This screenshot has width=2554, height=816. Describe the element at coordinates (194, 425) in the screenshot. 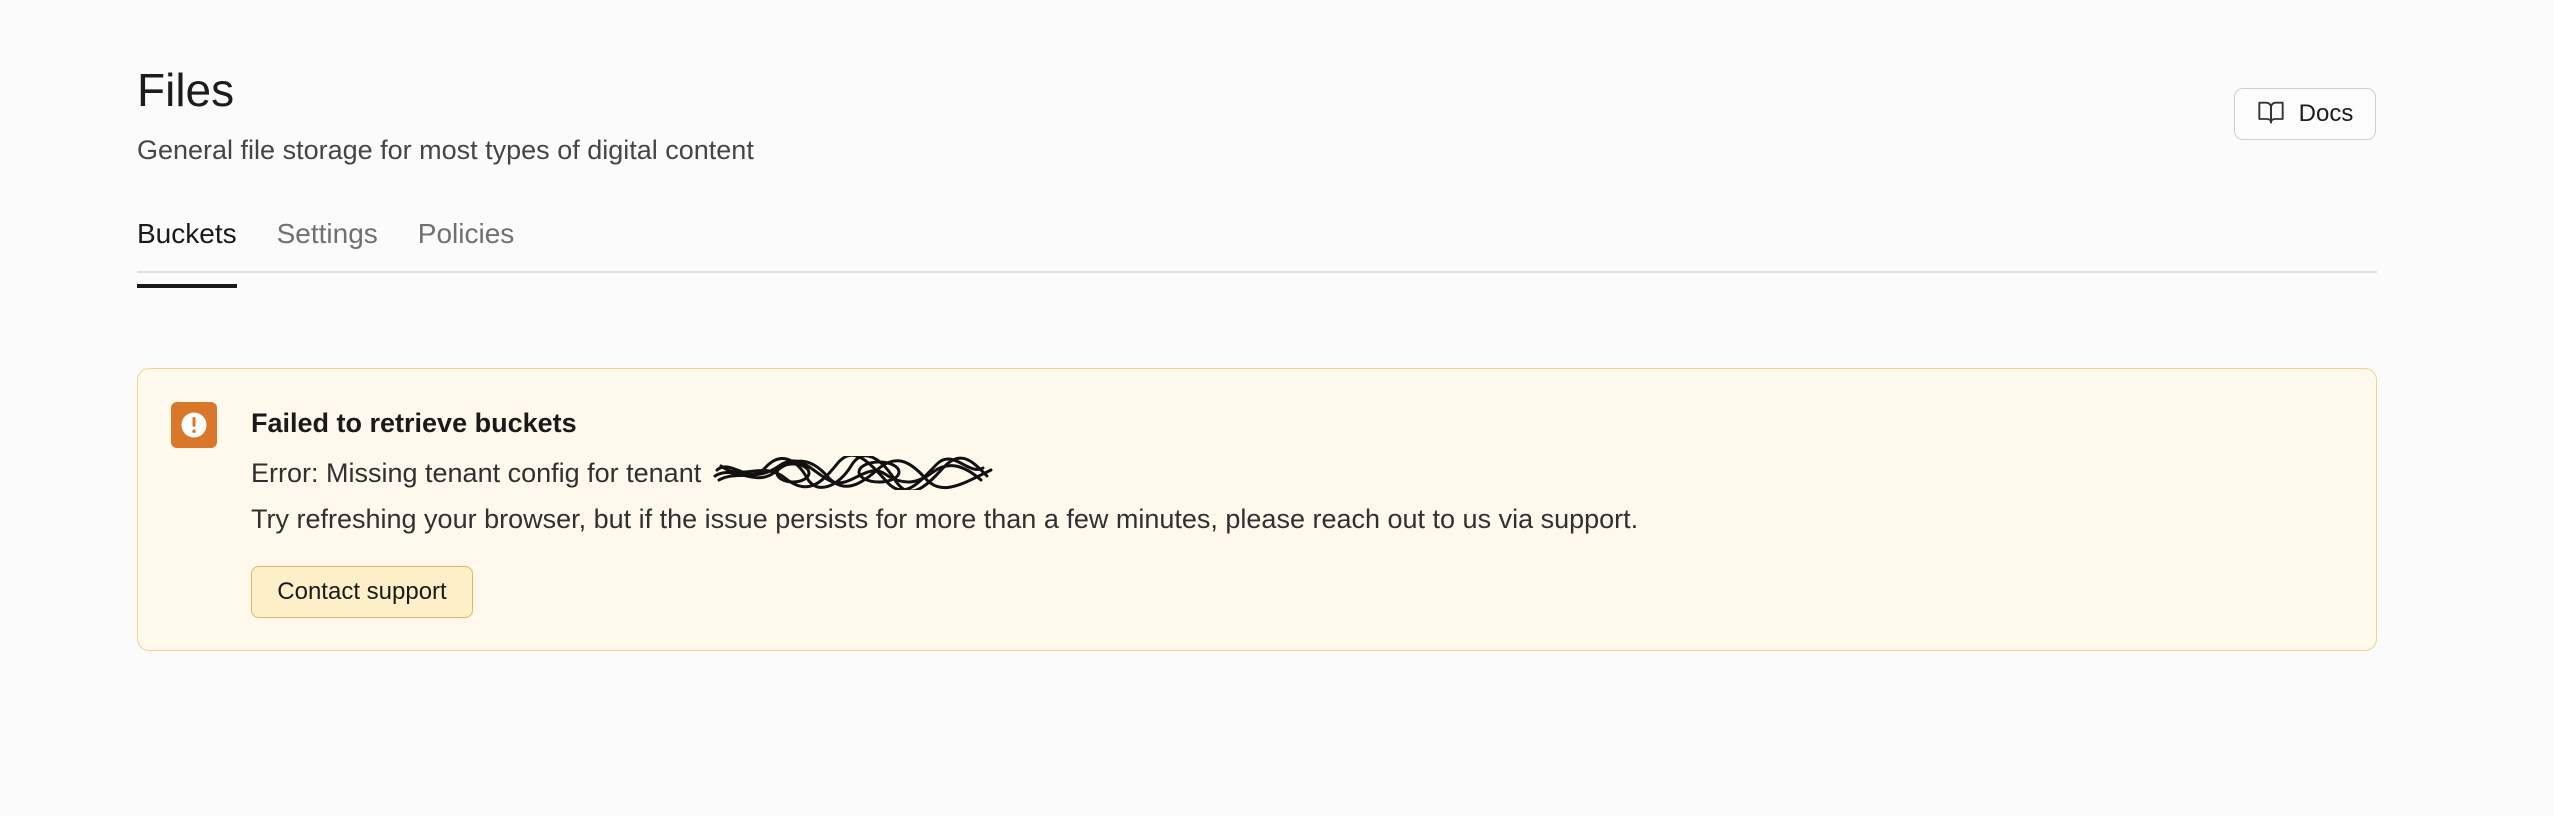

I see `alert-circle-icon` at that location.